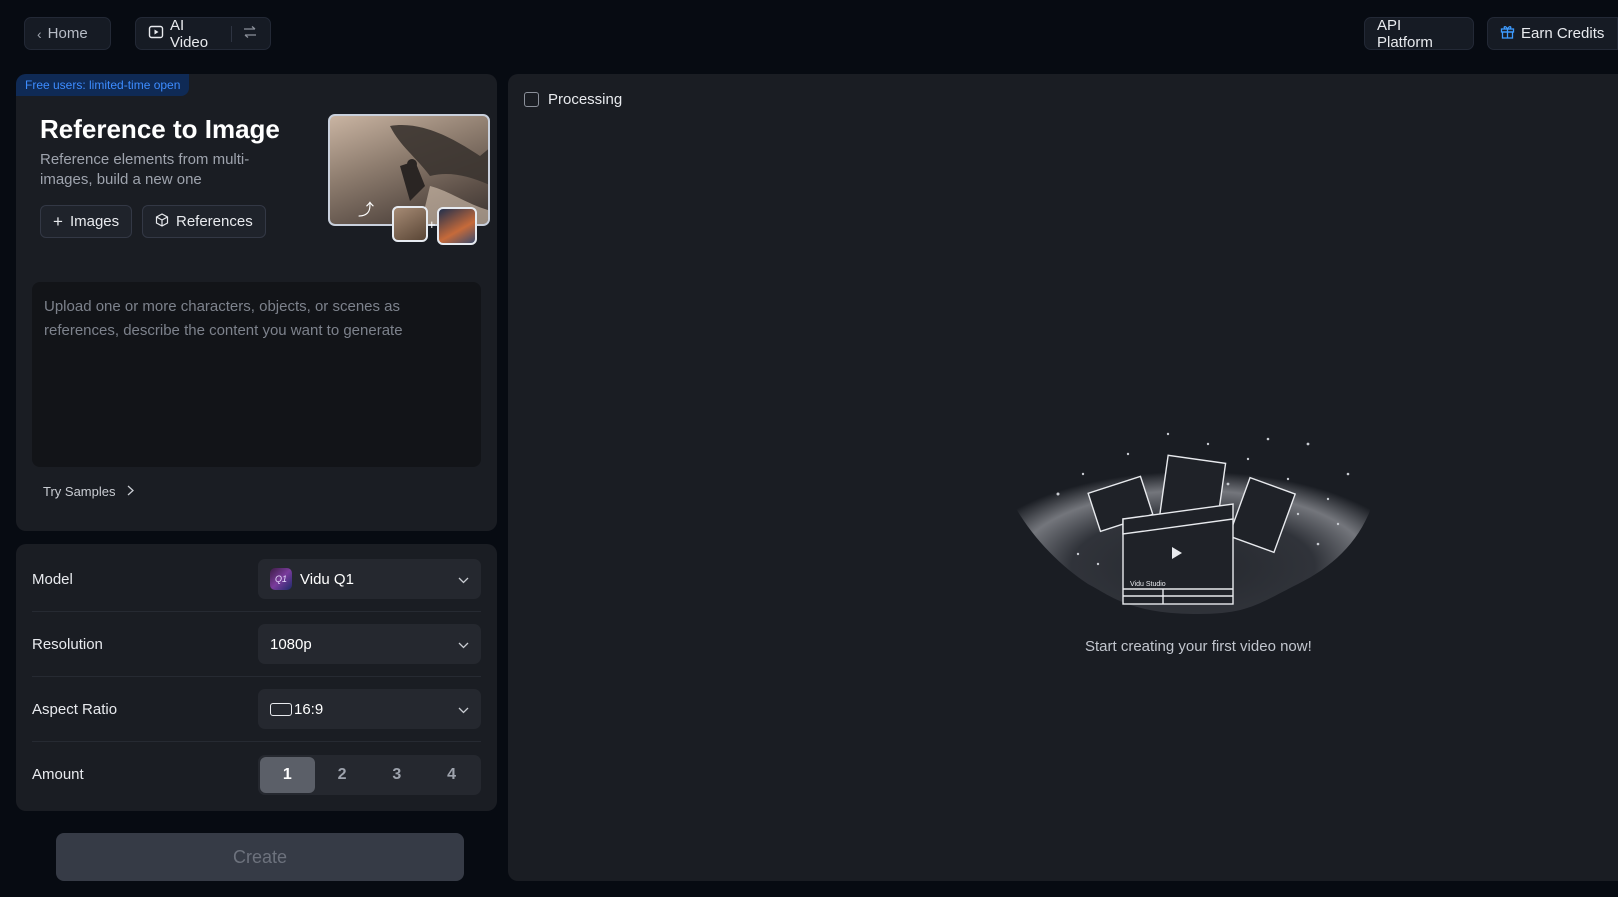  Describe the element at coordinates (531, 99) in the screenshot. I see `processing-checkbox` at that location.